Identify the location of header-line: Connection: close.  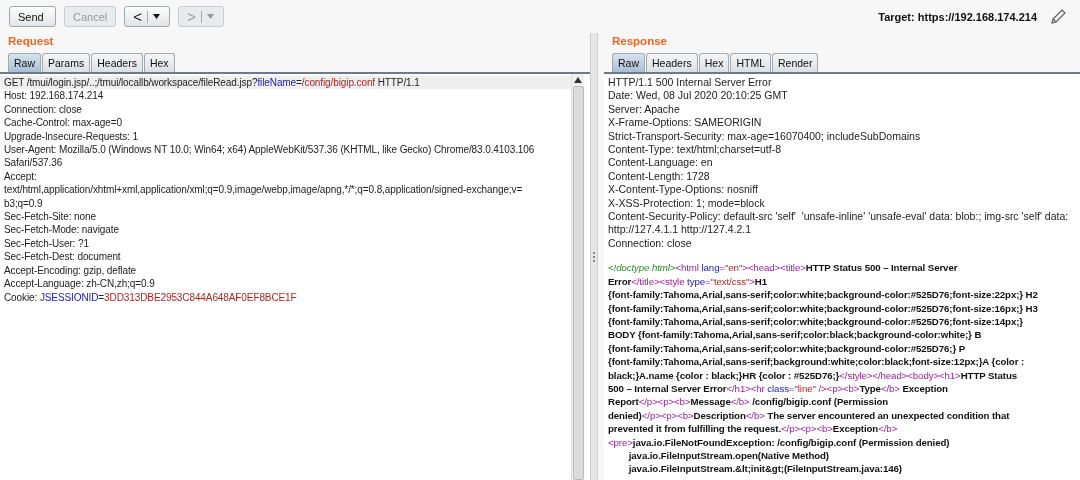
(650, 243).